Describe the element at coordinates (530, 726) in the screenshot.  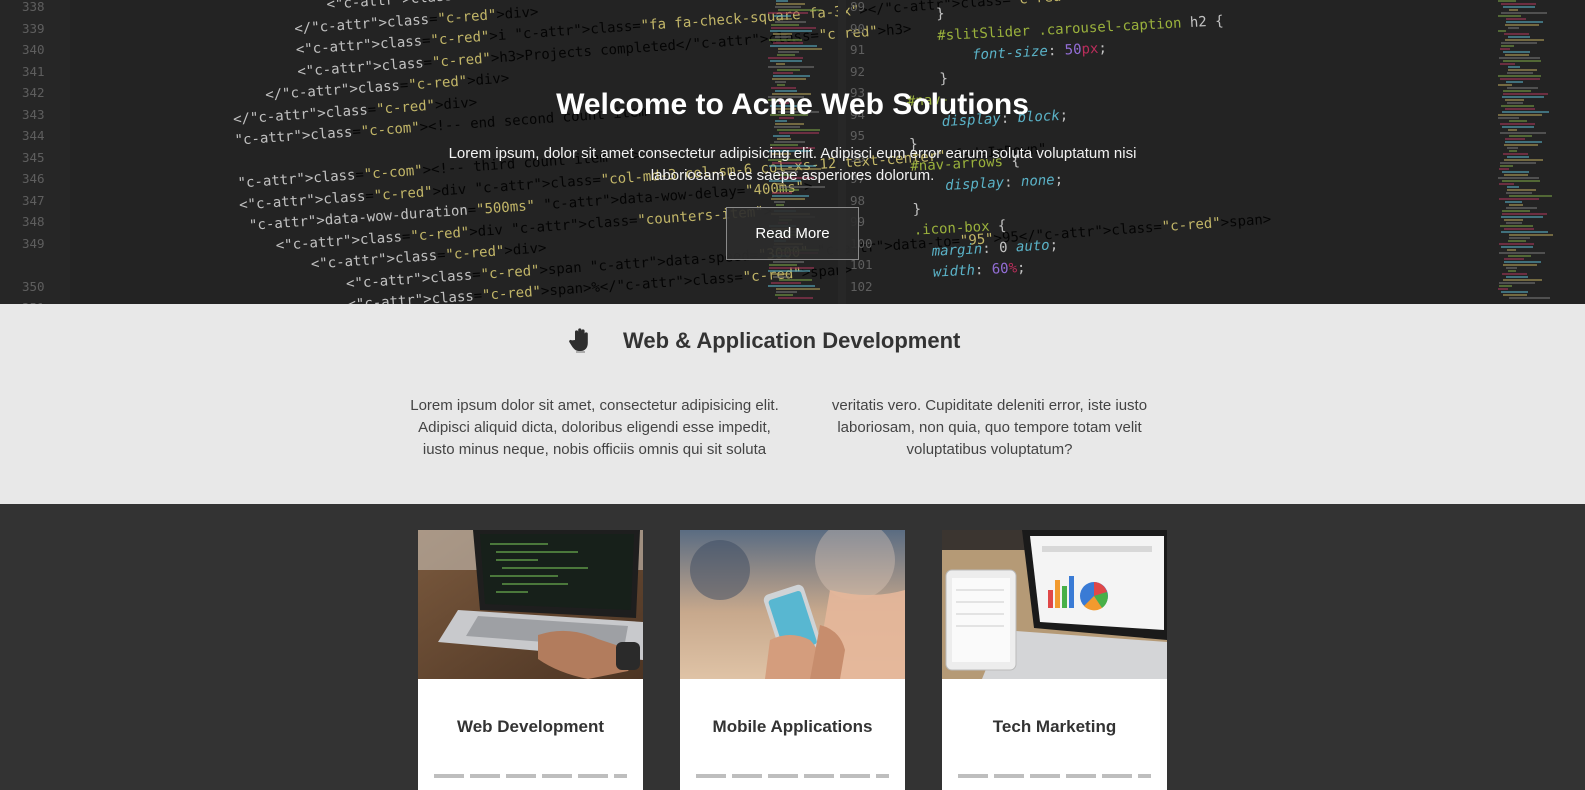
I see `card-title: Web Development` at that location.